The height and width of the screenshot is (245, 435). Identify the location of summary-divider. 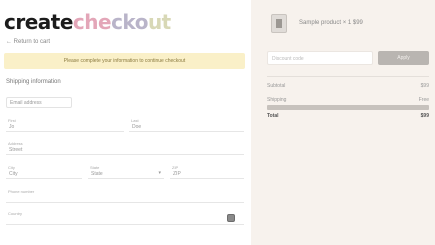
(348, 76).